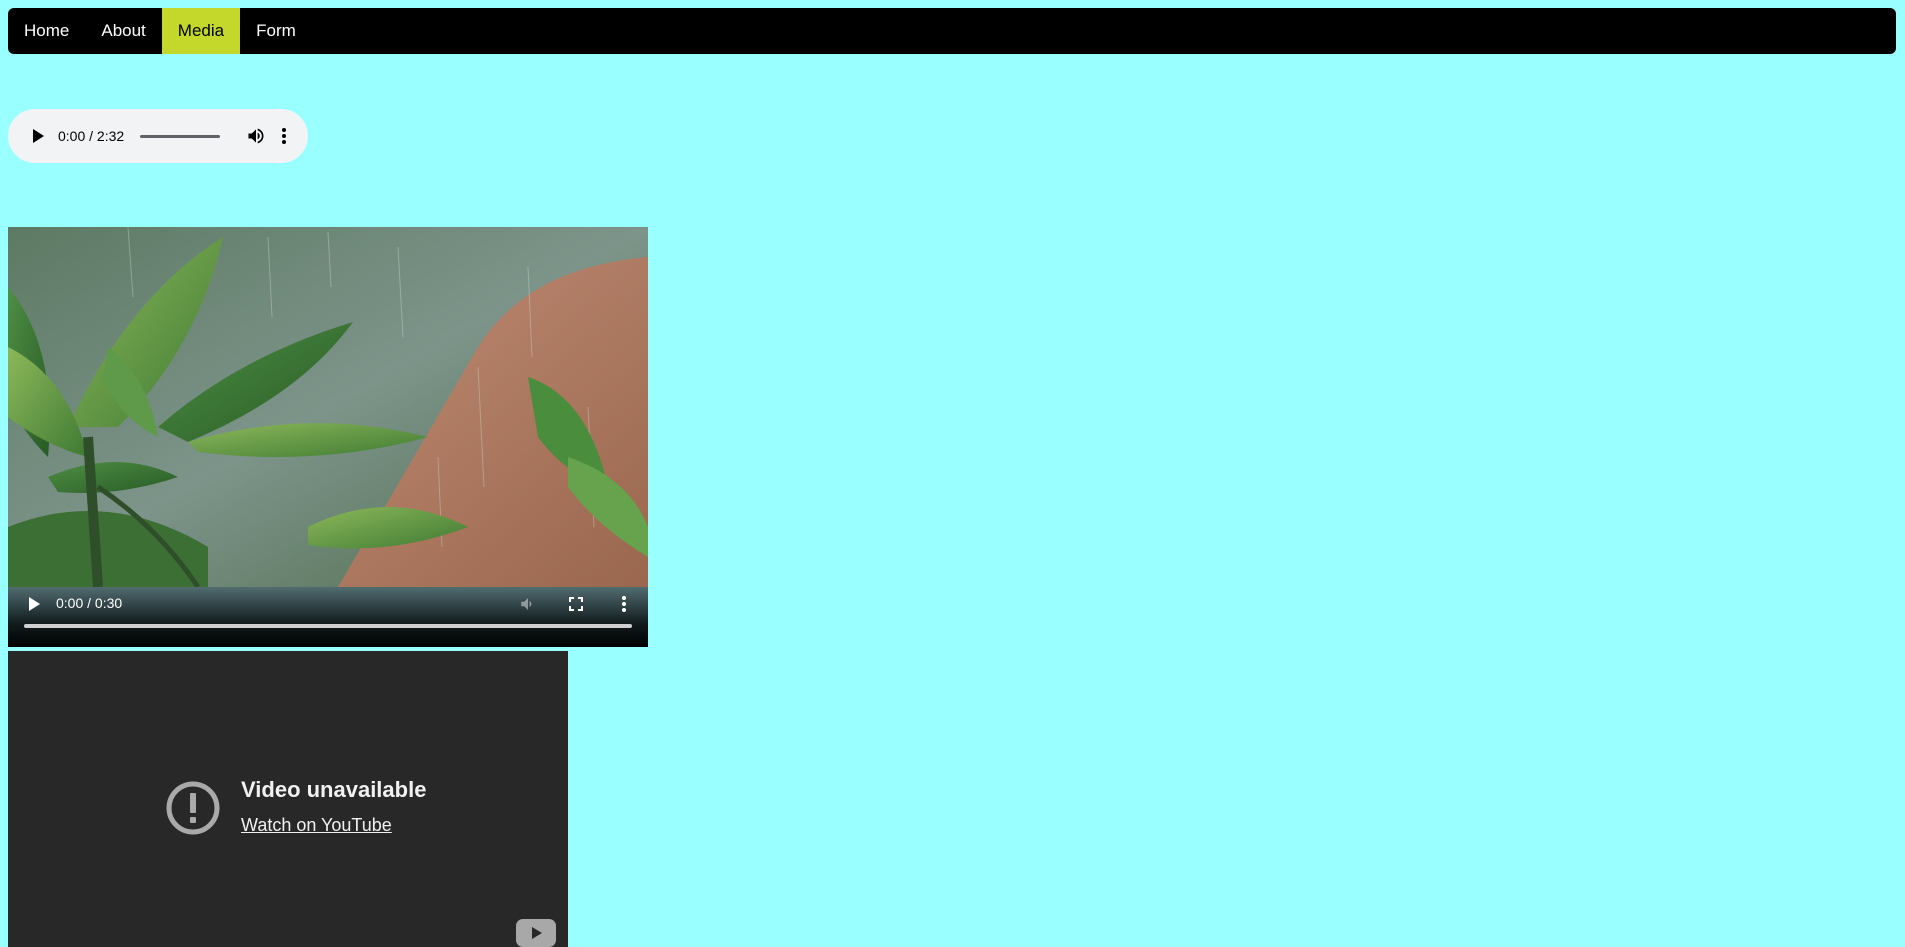  I want to click on video-fullscreen-button, so click(576, 604).